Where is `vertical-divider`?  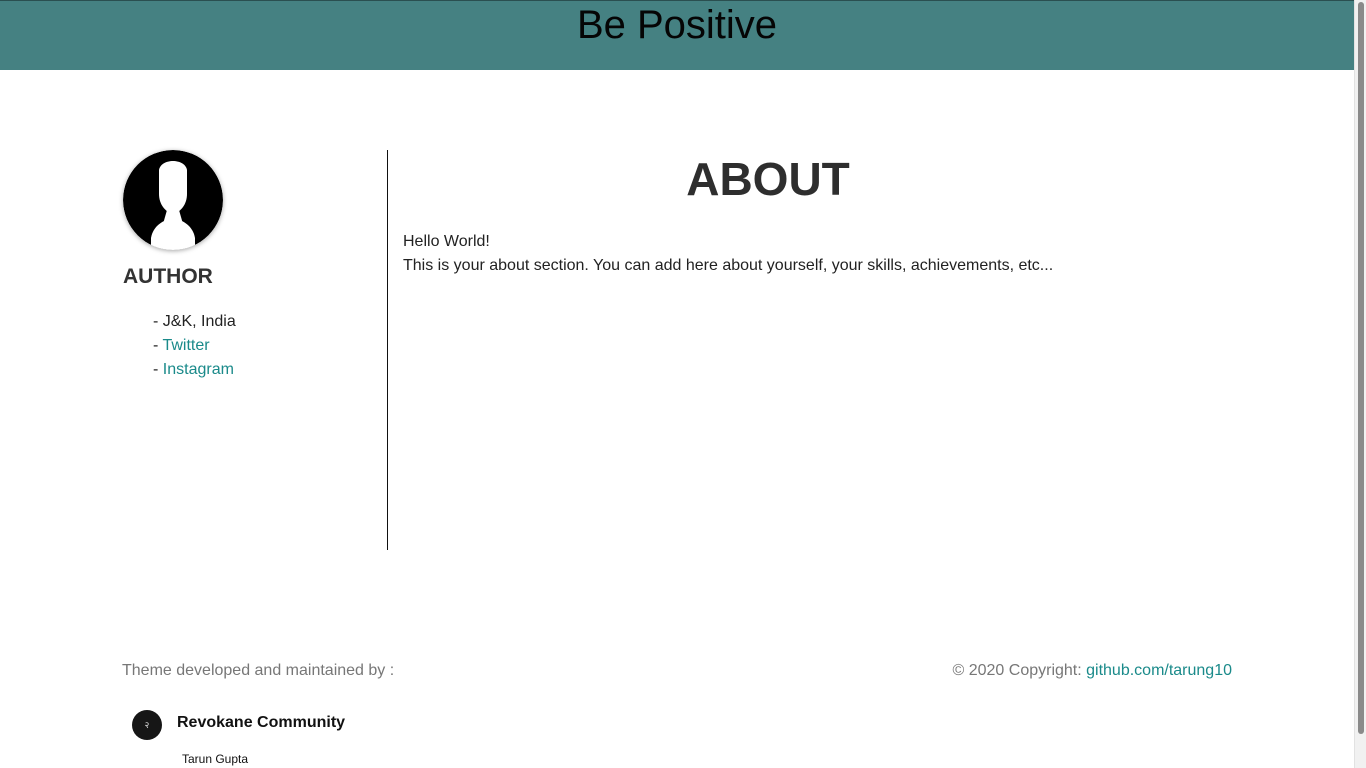 vertical-divider is located at coordinates (387, 350).